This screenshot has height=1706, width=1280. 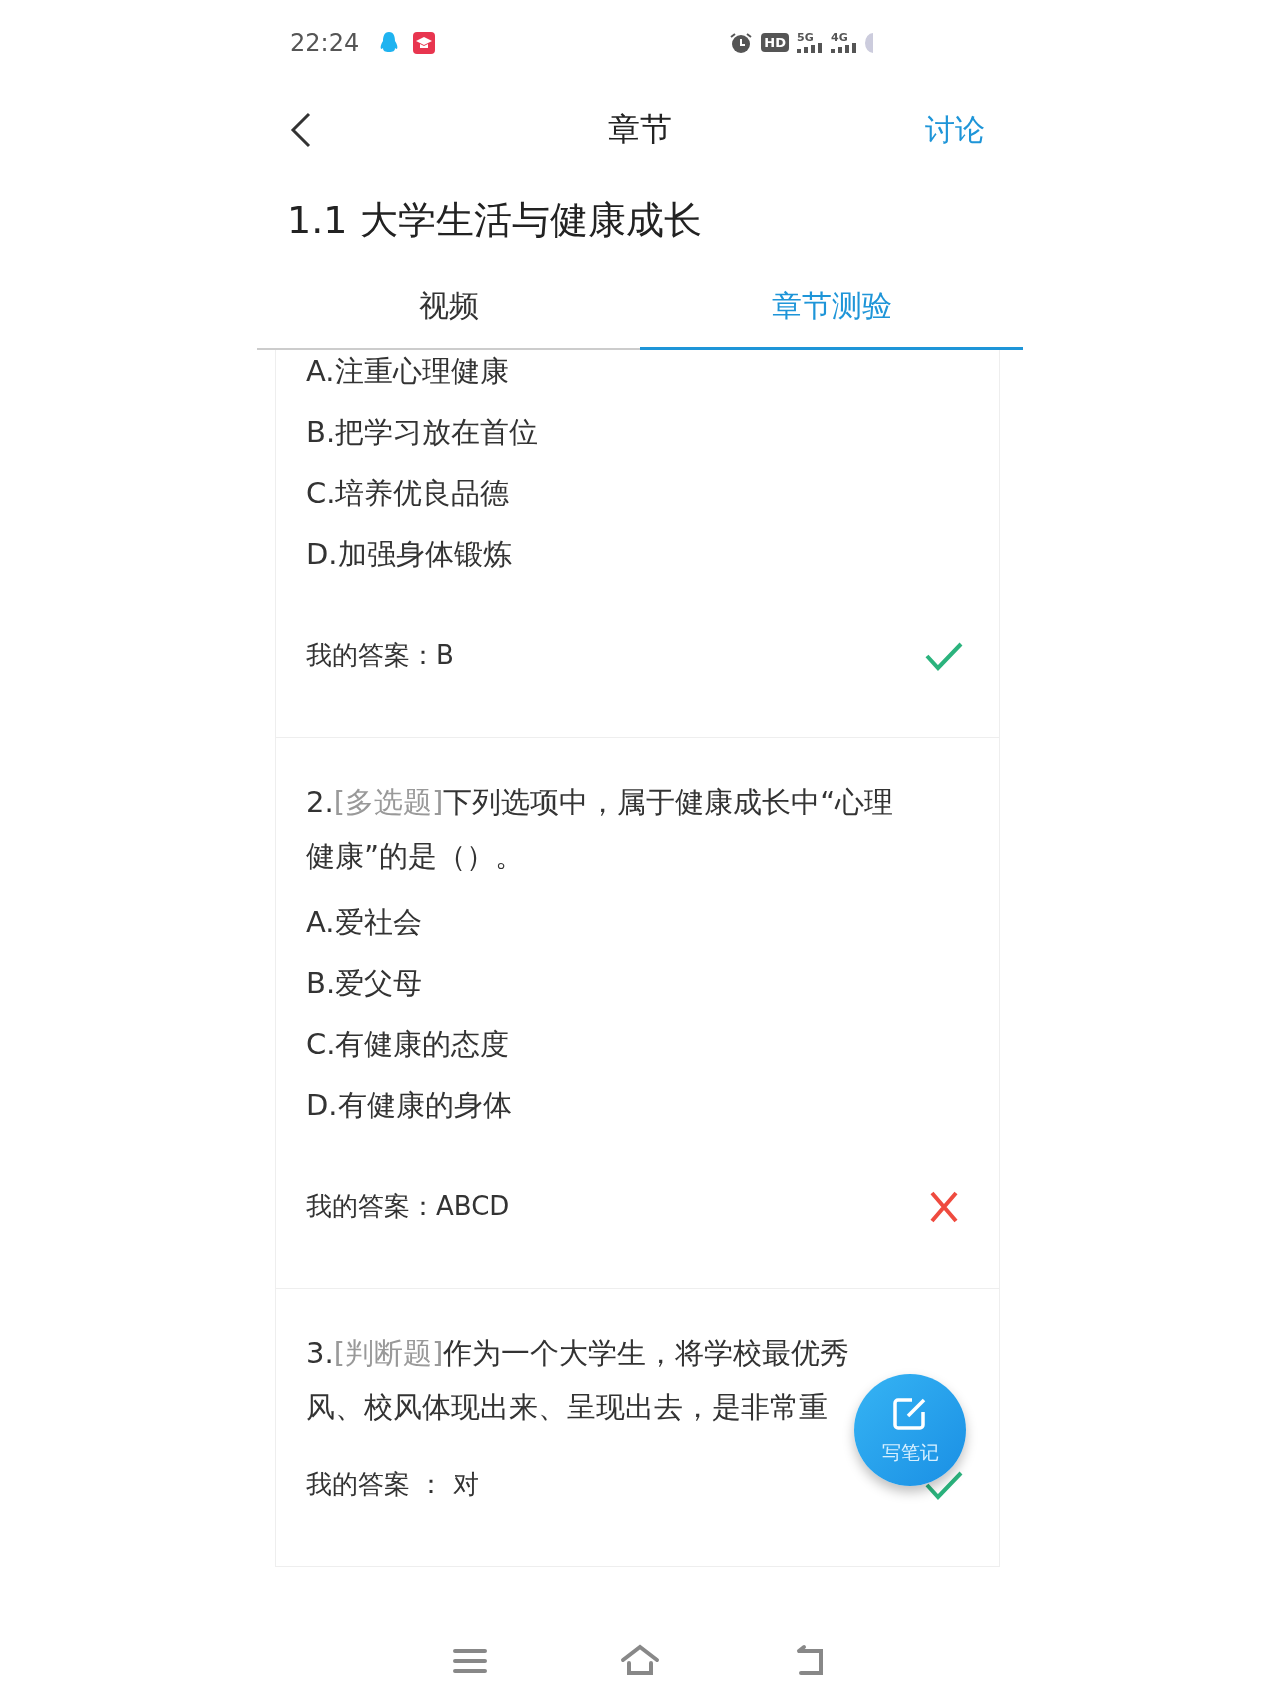 What do you see at coordinates (805, 37) in the screenshot?
I see `network-label: 5G` at bounding box center [805, 37].